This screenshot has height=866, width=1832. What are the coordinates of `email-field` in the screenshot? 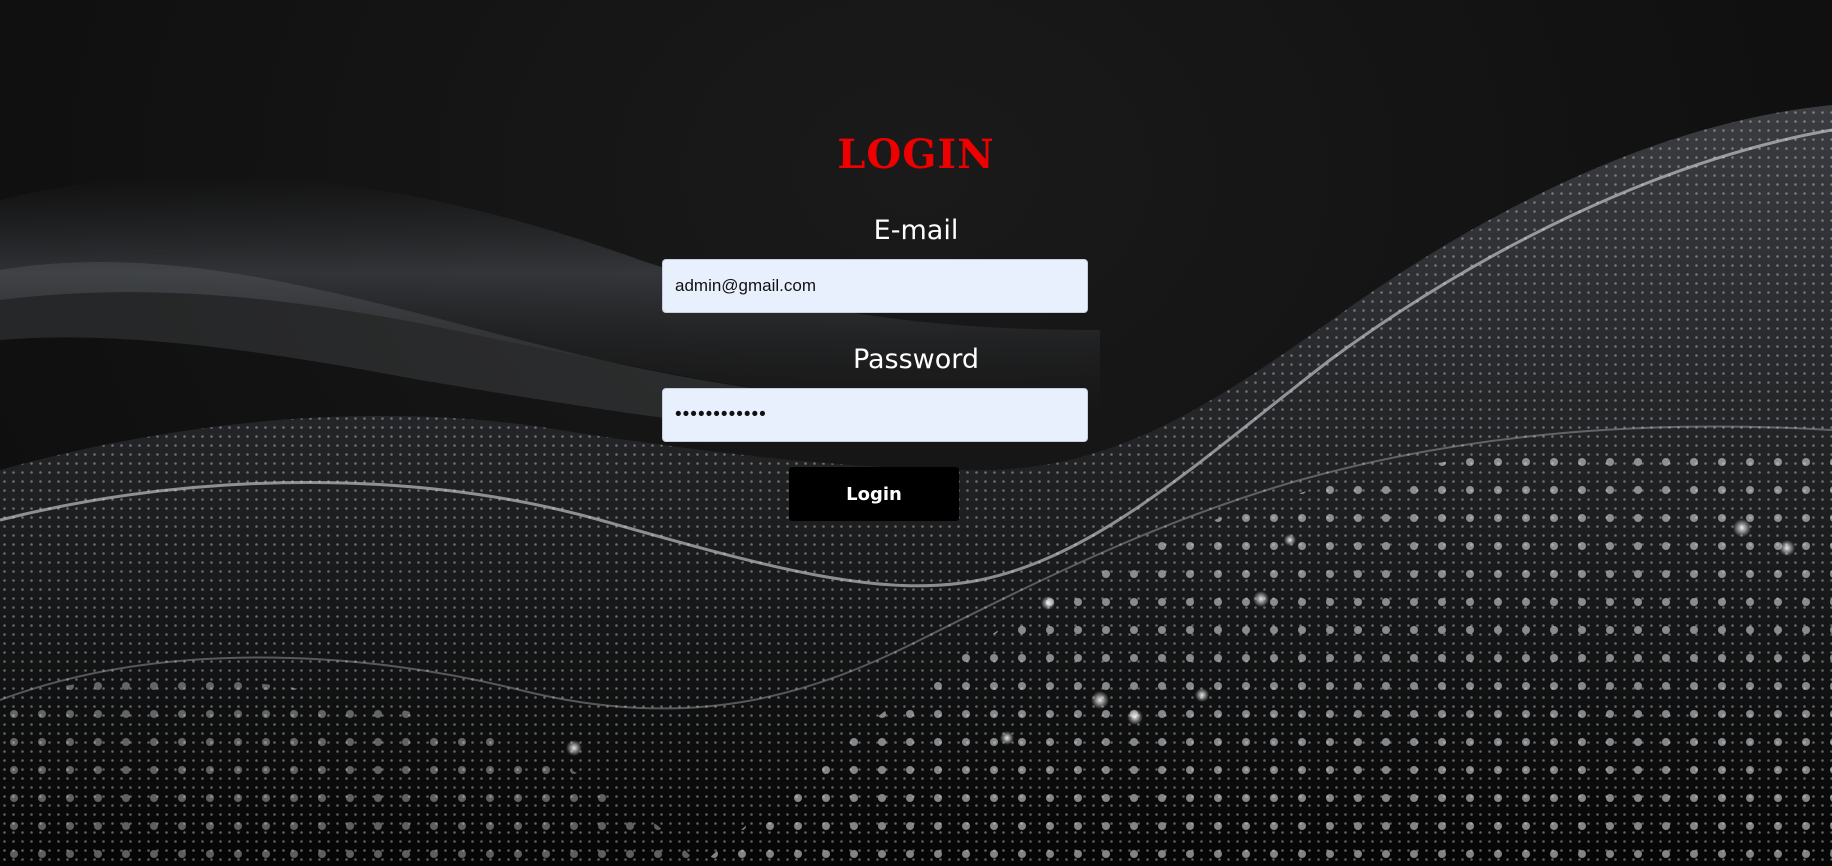 It's located at (875, 286).